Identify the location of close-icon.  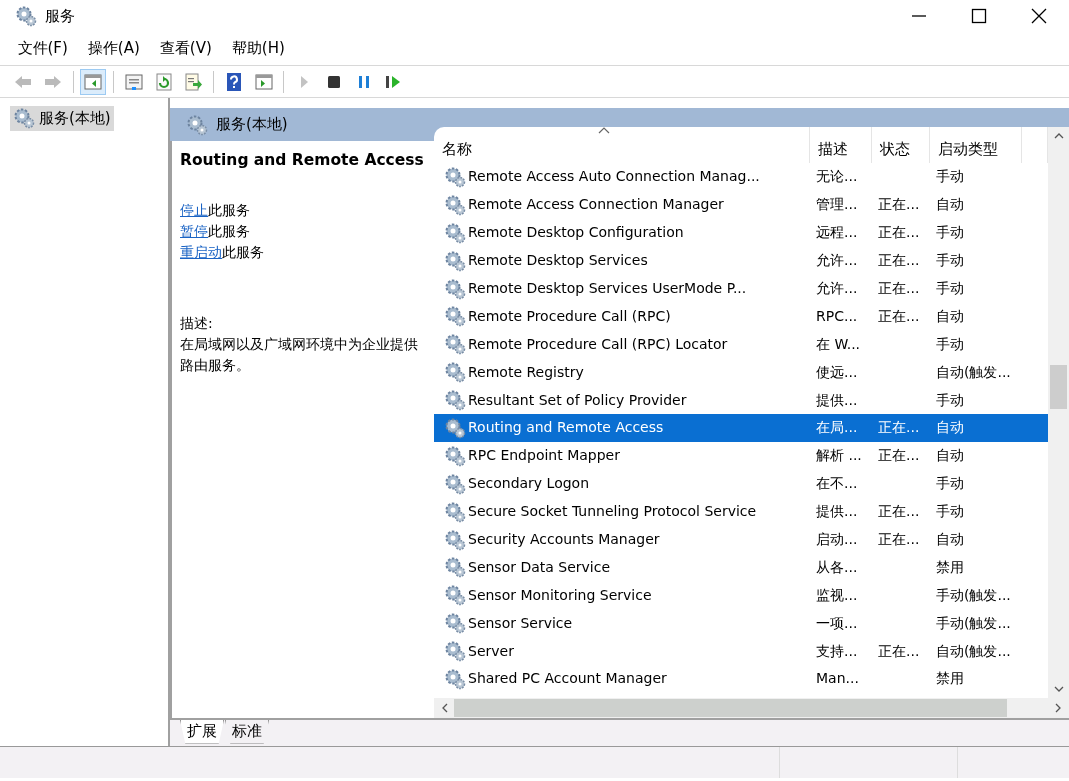
(1039, 16).